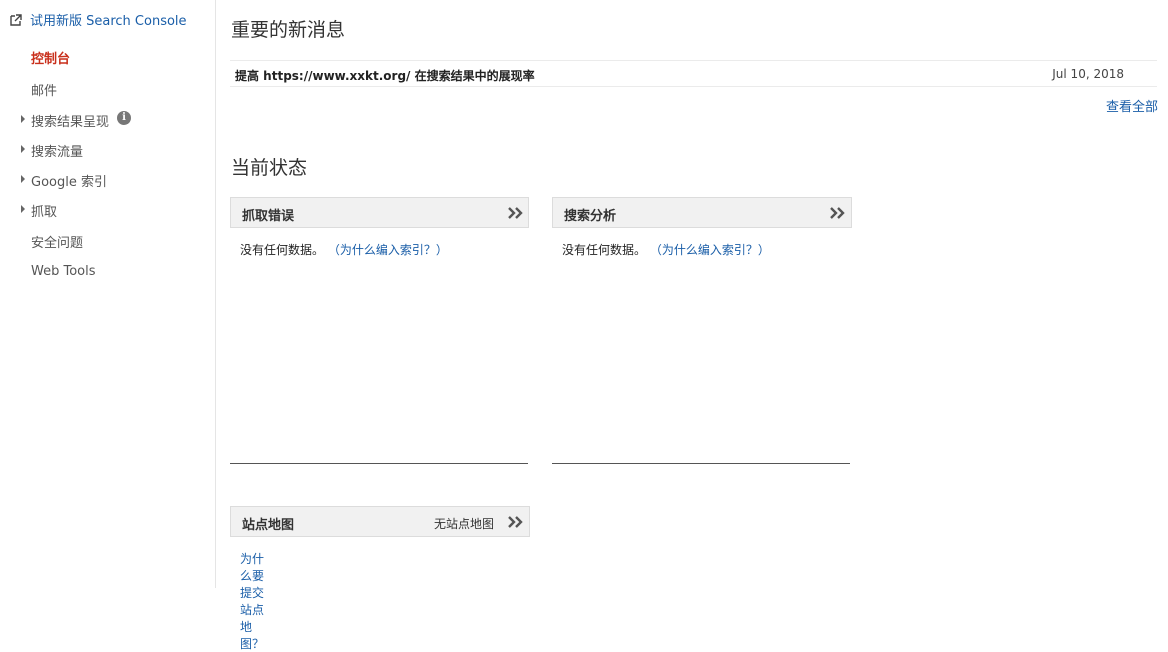  What do you see at coordinates (288, 30) in the screenshot?
I see `messages-heading: 重要的新消息` at bounding box center [288, 30].